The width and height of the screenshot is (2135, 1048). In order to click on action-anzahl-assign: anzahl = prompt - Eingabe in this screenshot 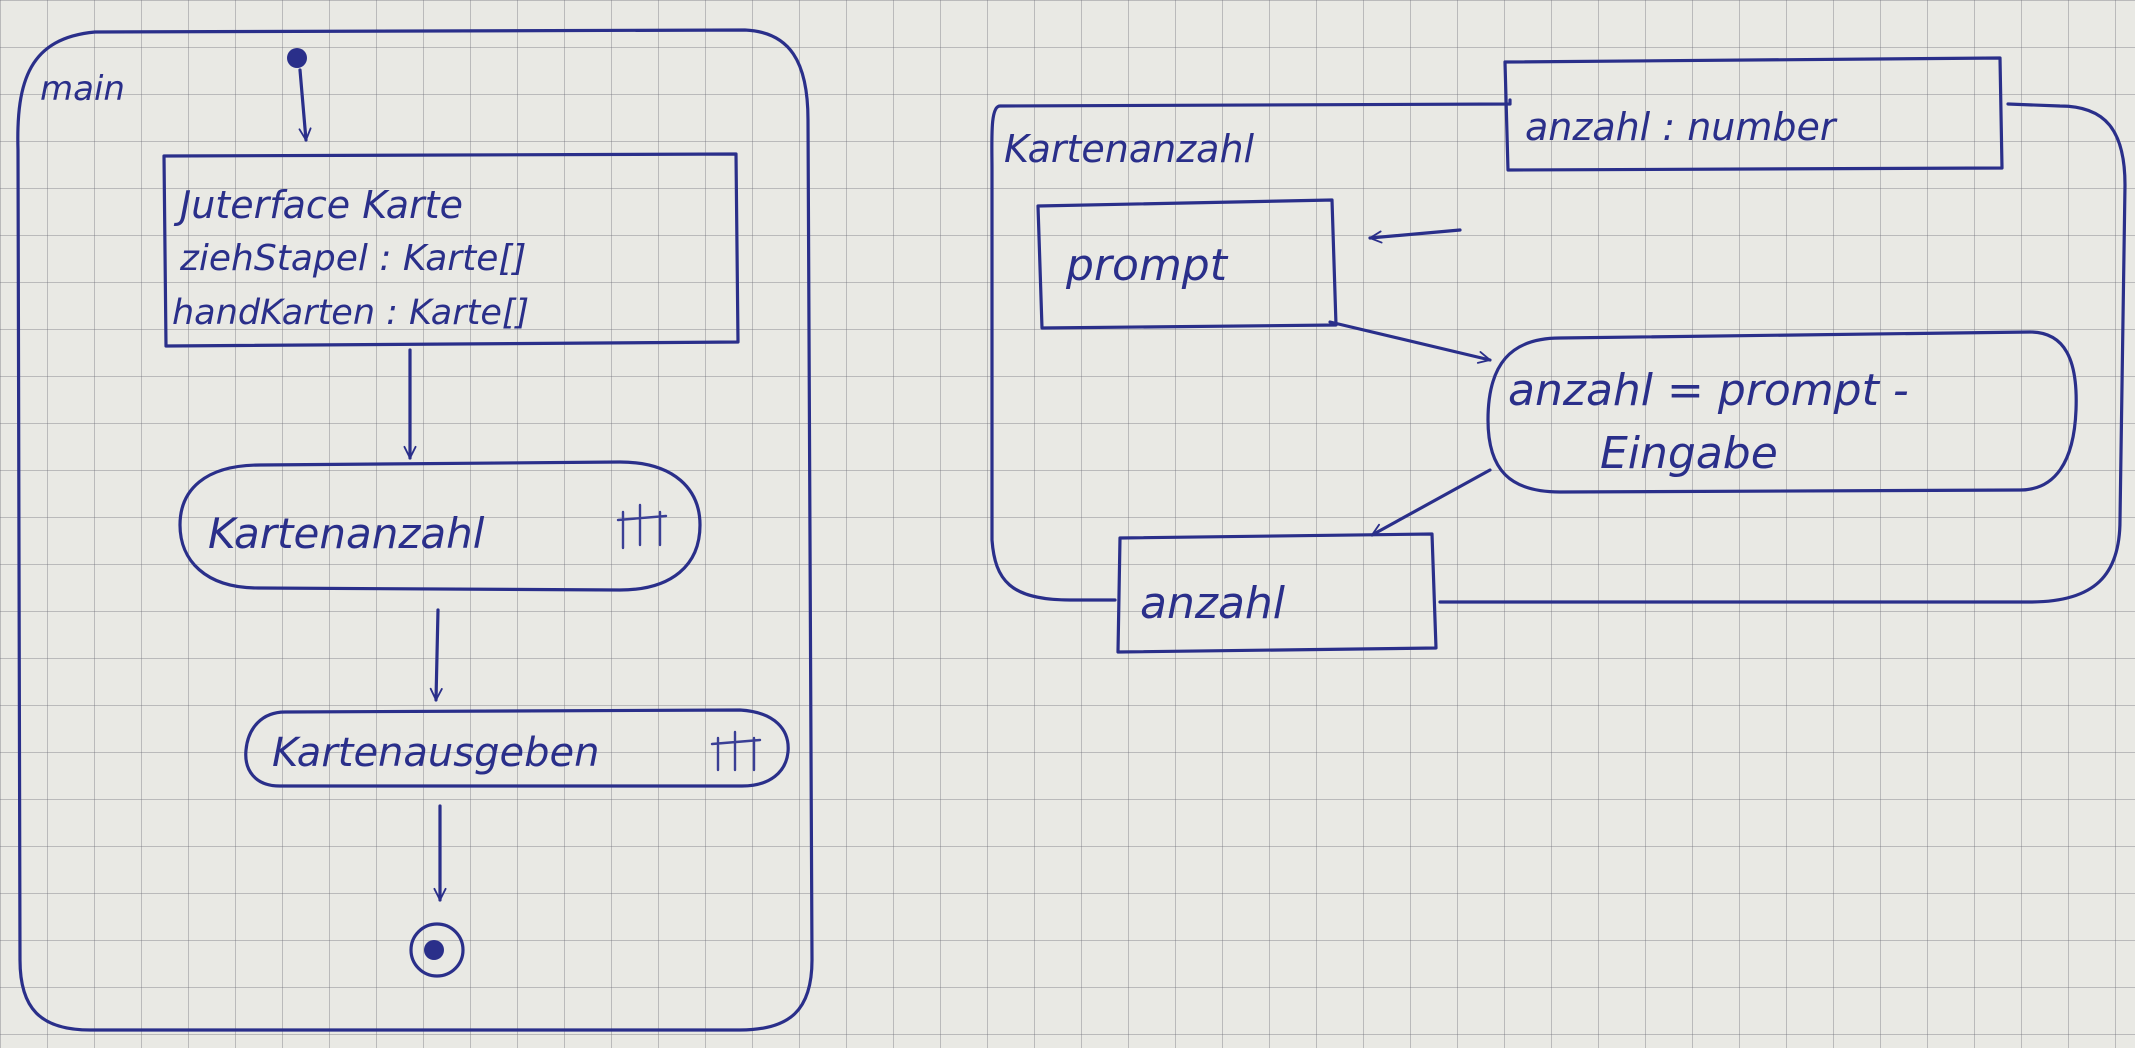, I will do `click(1782, 412)`.